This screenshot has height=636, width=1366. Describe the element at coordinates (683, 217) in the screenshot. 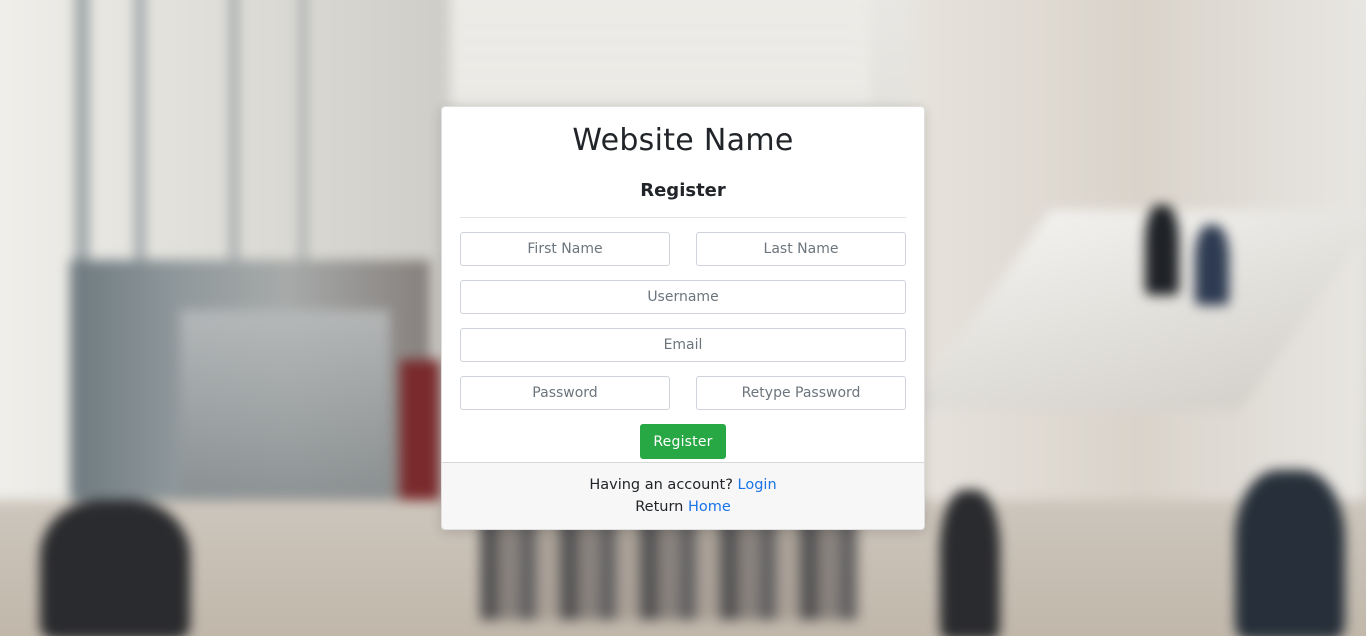

I see `header-divider` at that location.